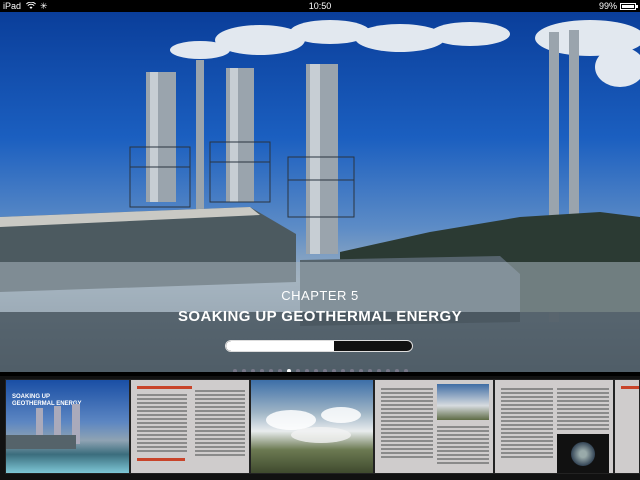  What do you see at coordinates (319, 316) in the screenshot?
I see `chapter-title: SOAKING UP GEOTHERMAL ENERGY` at bounding box center [319, 316].